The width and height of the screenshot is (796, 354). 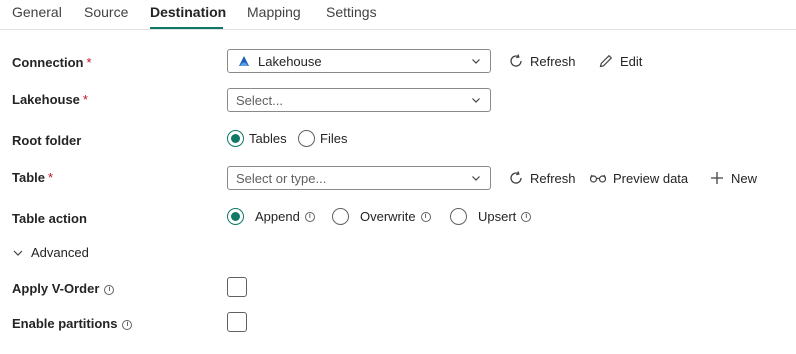 What do you see at coordinates (631, 61) in the screenshot?
I see `connection-edit-label: Edit` at bounding box center [631, 61].